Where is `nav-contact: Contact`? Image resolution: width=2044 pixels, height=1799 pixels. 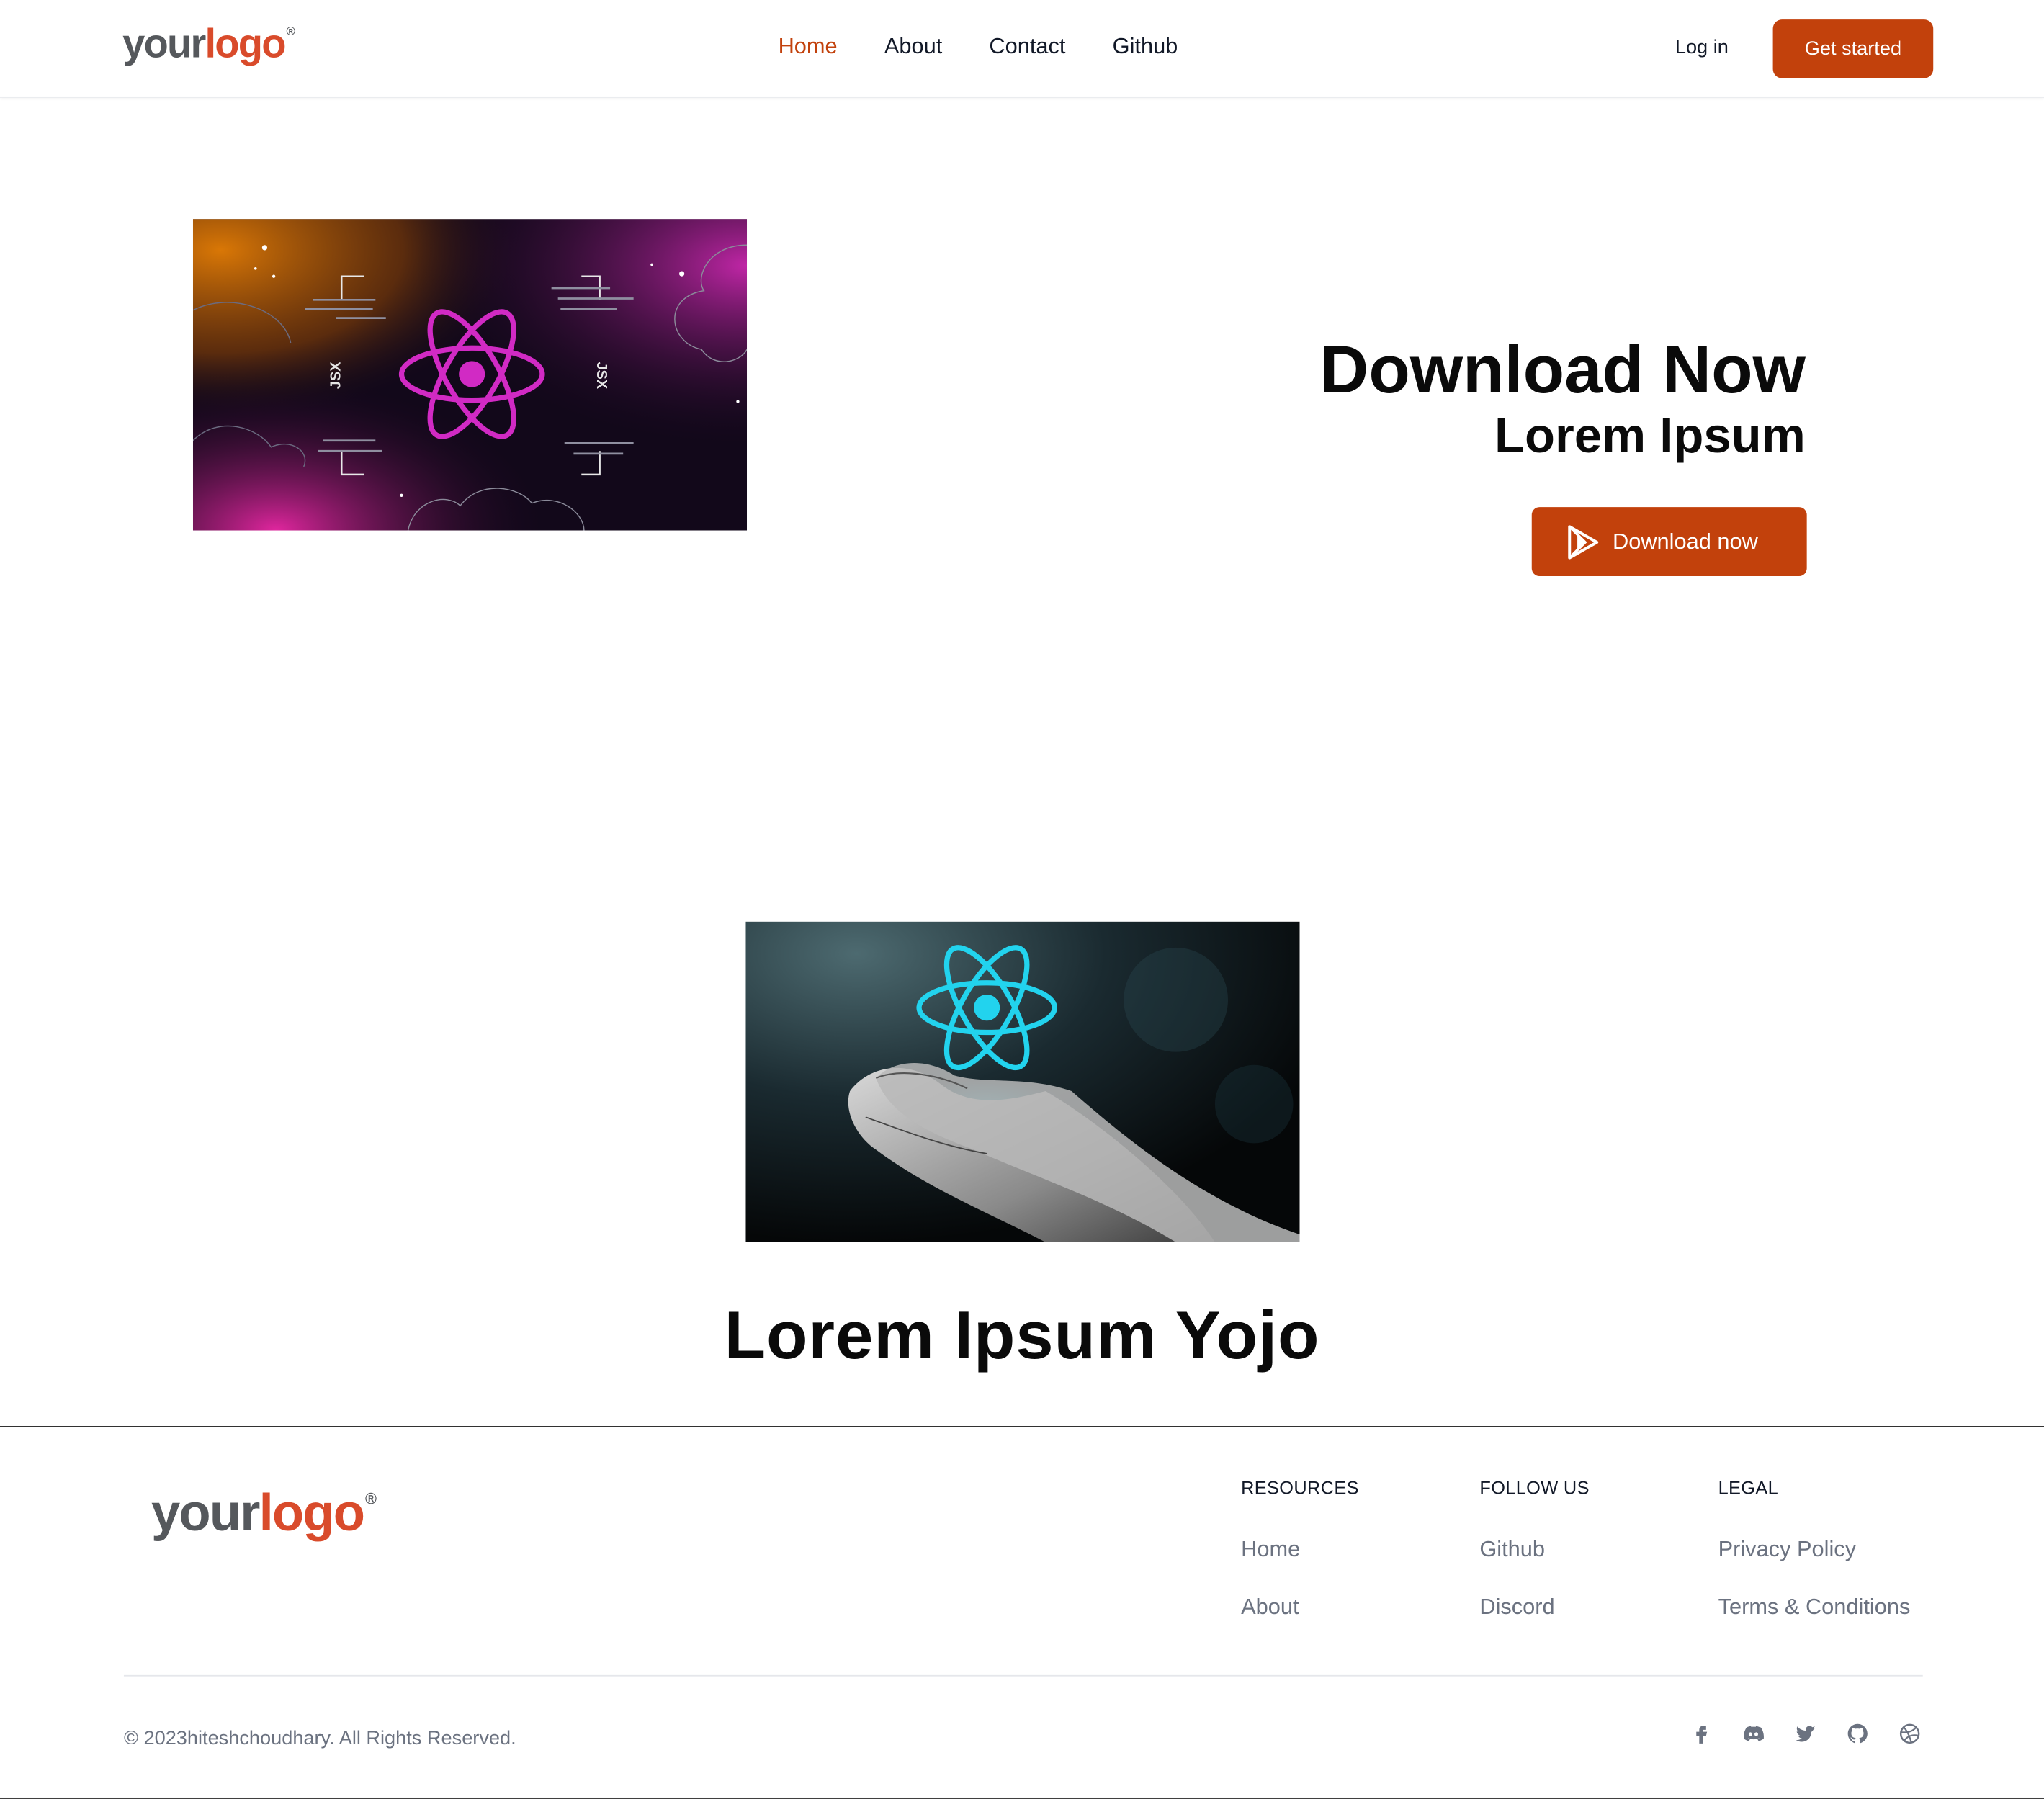 nav-contact: Contact is located at coordinates (1027, 47).